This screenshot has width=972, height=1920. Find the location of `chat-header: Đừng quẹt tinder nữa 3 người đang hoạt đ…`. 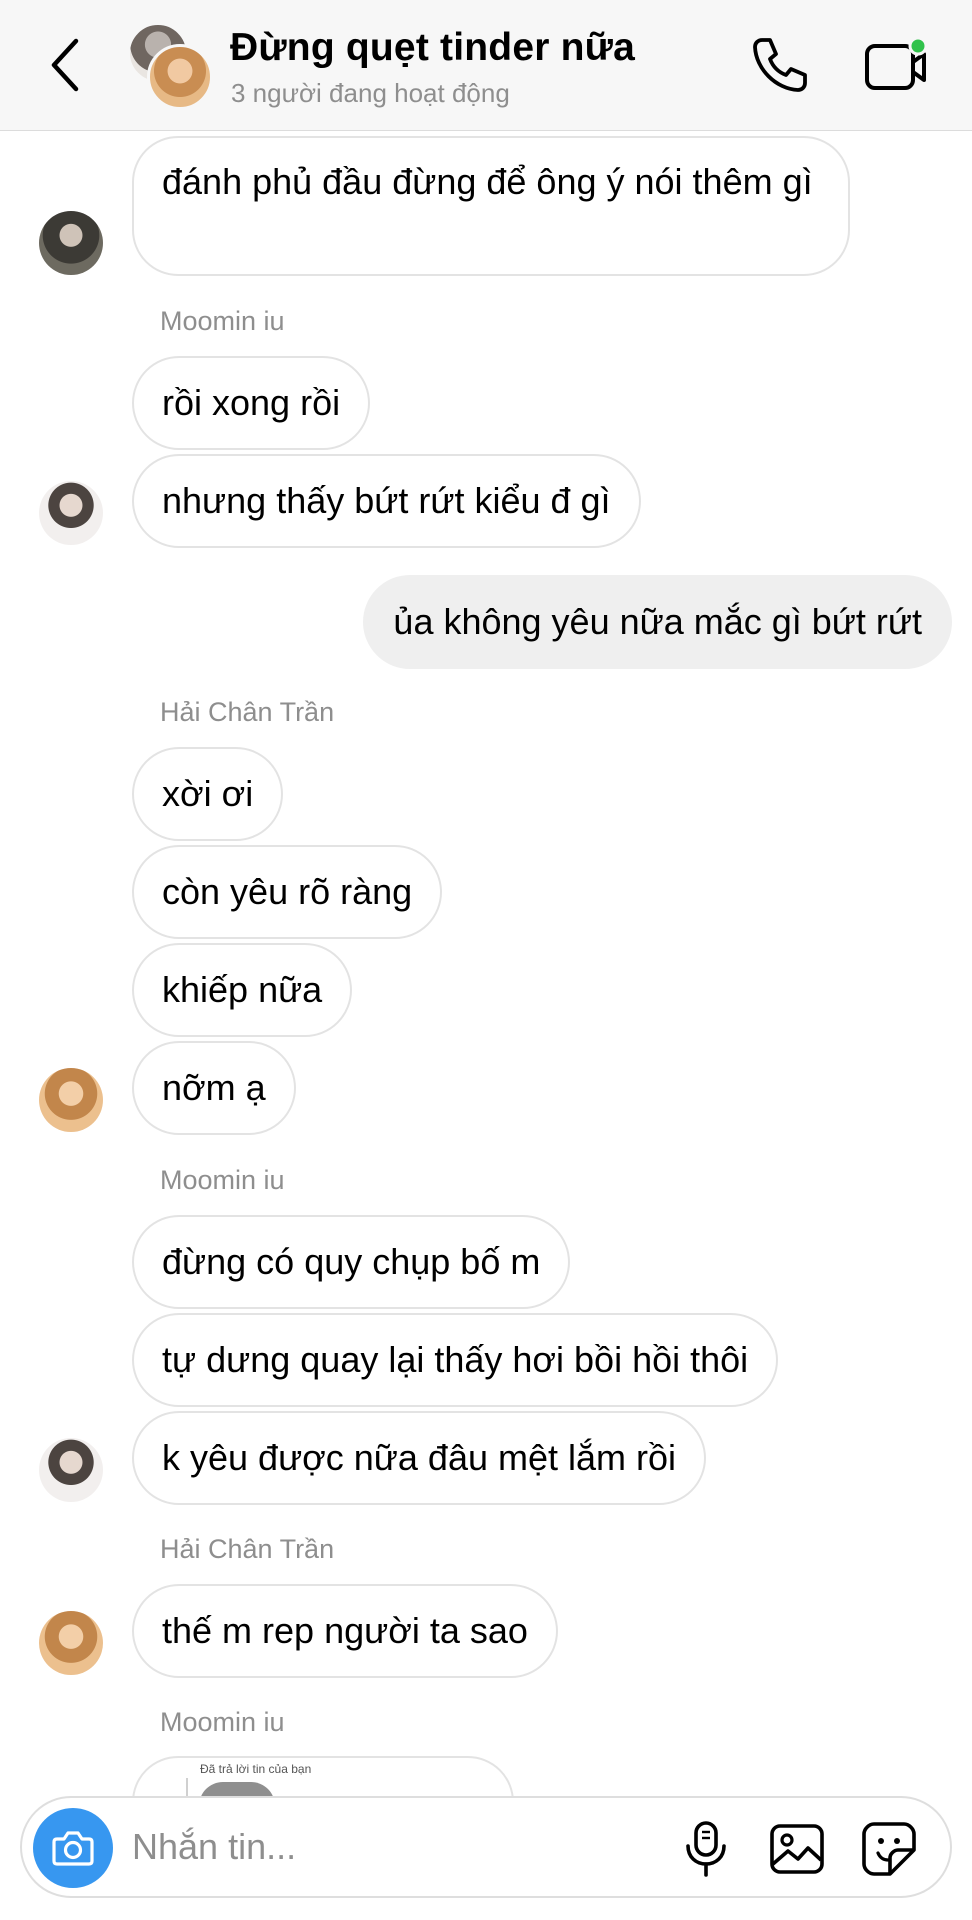

chat-header: Đừng quẹt tinder nữa 3 người đang hoạt đ… is located at coordinates (486, 65).